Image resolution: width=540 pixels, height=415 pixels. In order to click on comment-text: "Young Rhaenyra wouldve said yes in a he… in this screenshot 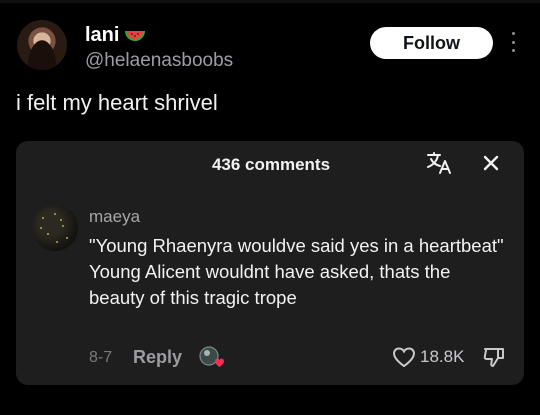, I will do `click(299, 272)`.